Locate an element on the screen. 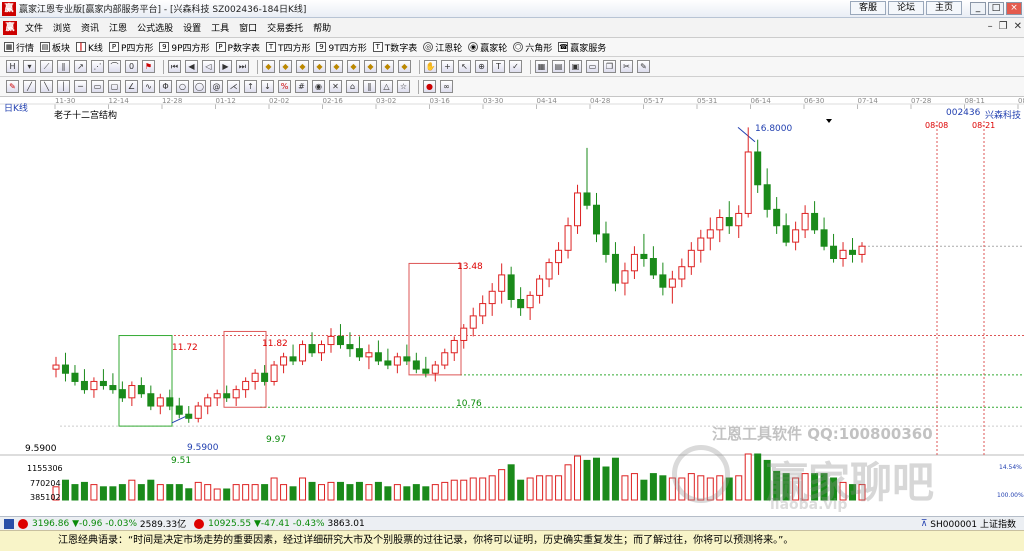 The width and height of the screenshot is (1024, 551). back-icon: ◁ is located at coordinates (208, 66).